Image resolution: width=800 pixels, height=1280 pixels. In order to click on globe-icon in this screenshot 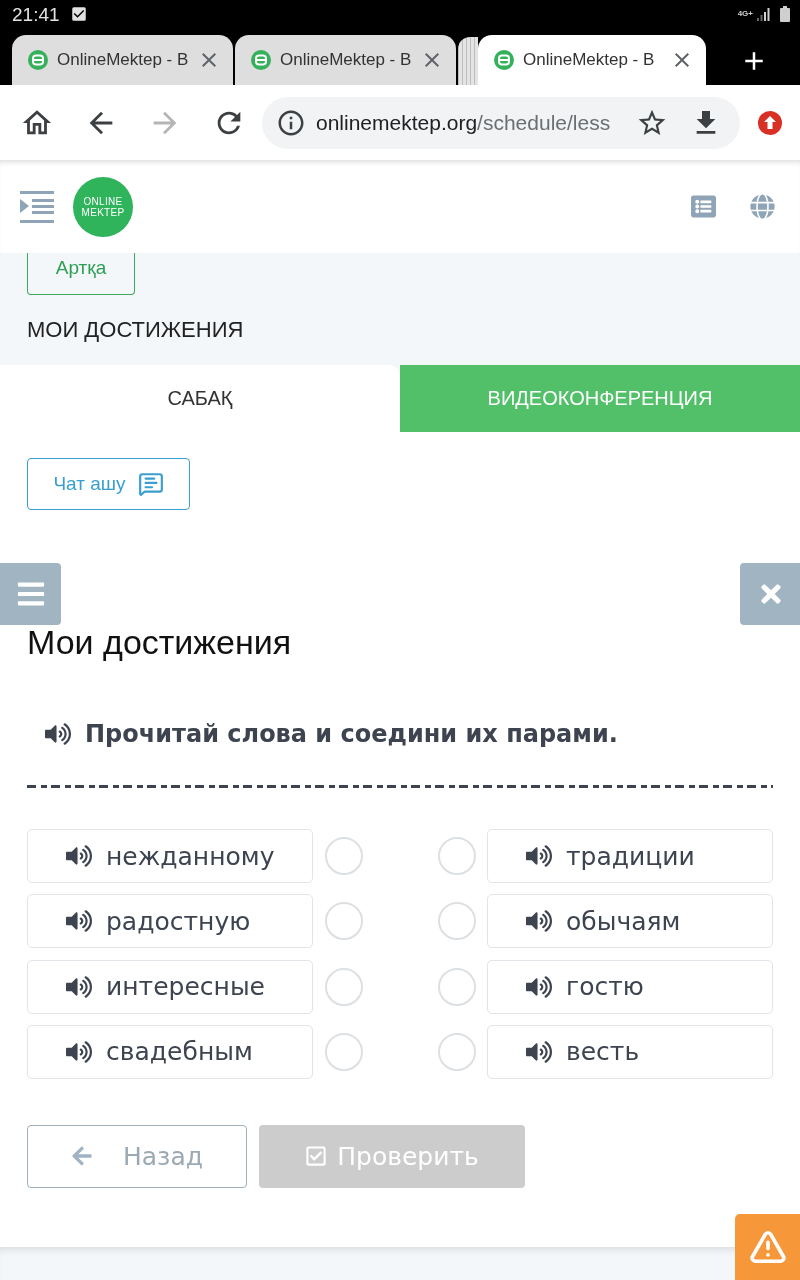, I will do `click(762, 206)`.